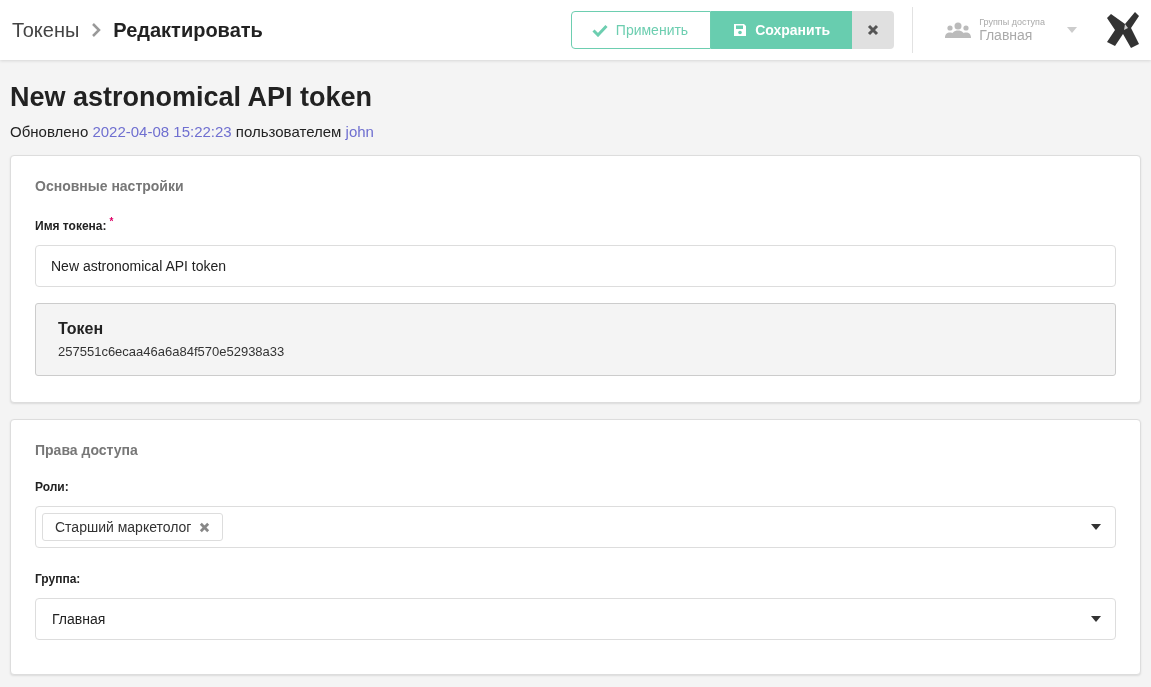  I want to click on access-group-value: Главная, so click(1006, 35).